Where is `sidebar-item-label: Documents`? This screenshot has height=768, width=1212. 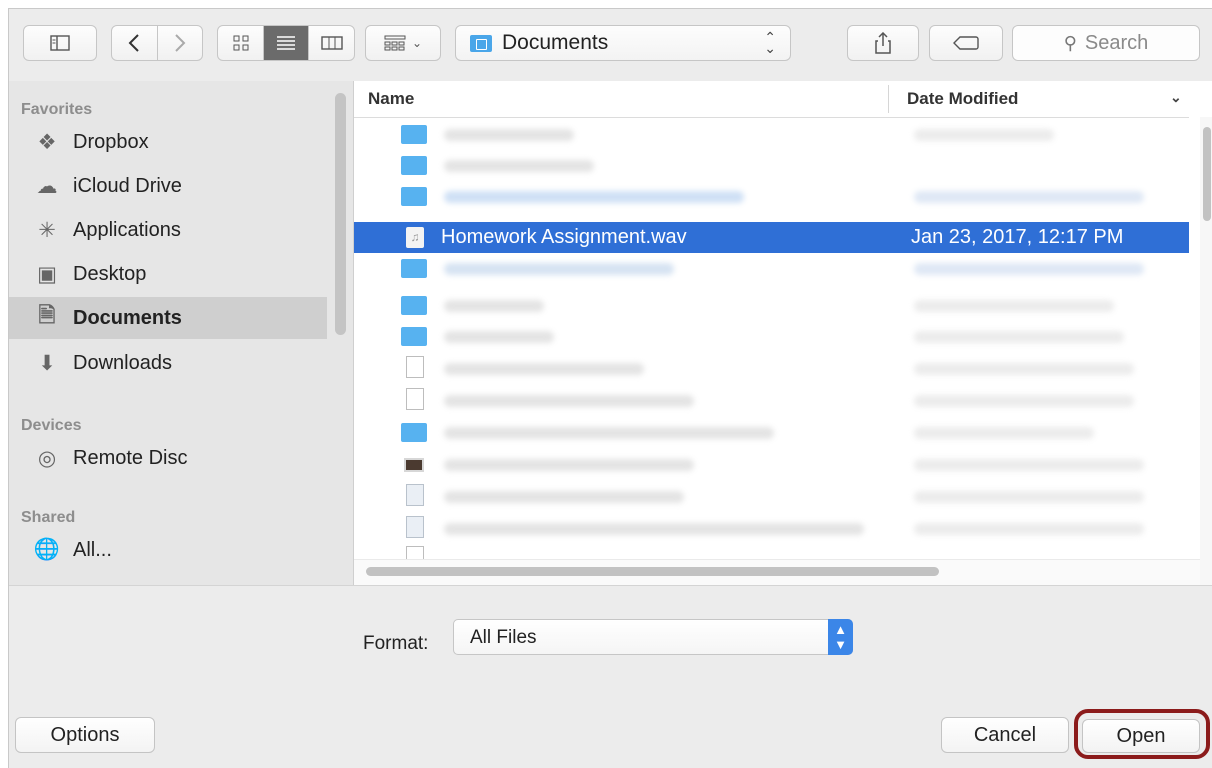 sidebar-item-label: Documents is located at coordinates (127, 317).